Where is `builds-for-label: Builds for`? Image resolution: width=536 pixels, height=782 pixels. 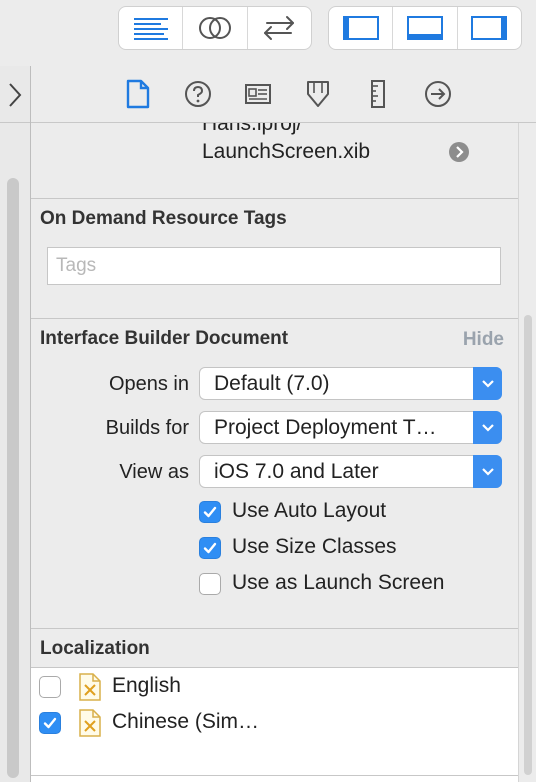
builds-for-label: Builds for is located at coordinates (147, 428).